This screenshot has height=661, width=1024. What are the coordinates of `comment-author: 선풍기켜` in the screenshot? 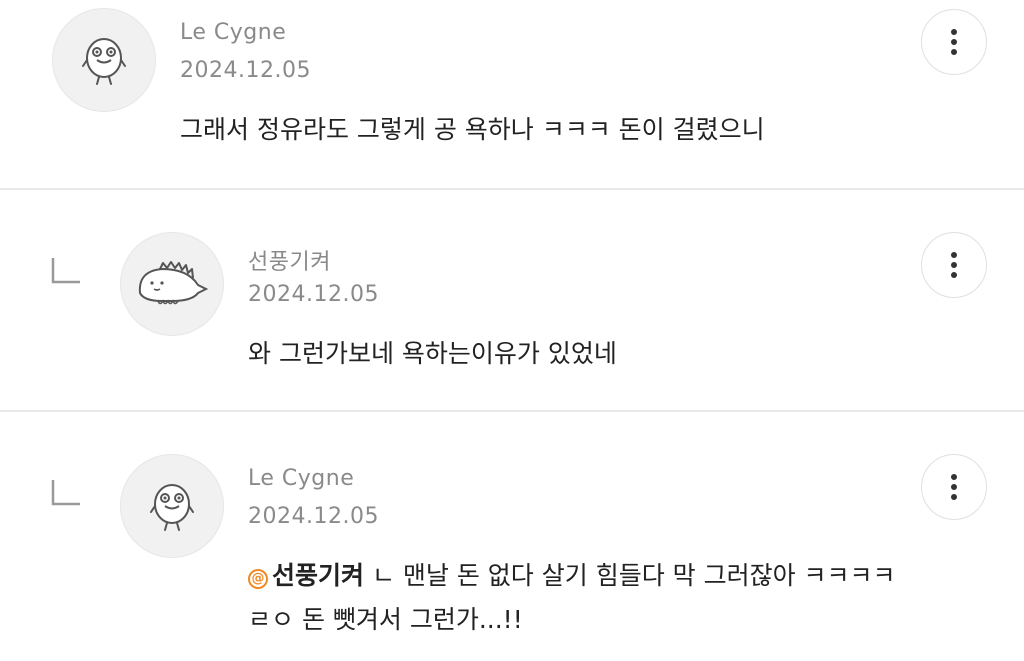 It's located at (289, 260).